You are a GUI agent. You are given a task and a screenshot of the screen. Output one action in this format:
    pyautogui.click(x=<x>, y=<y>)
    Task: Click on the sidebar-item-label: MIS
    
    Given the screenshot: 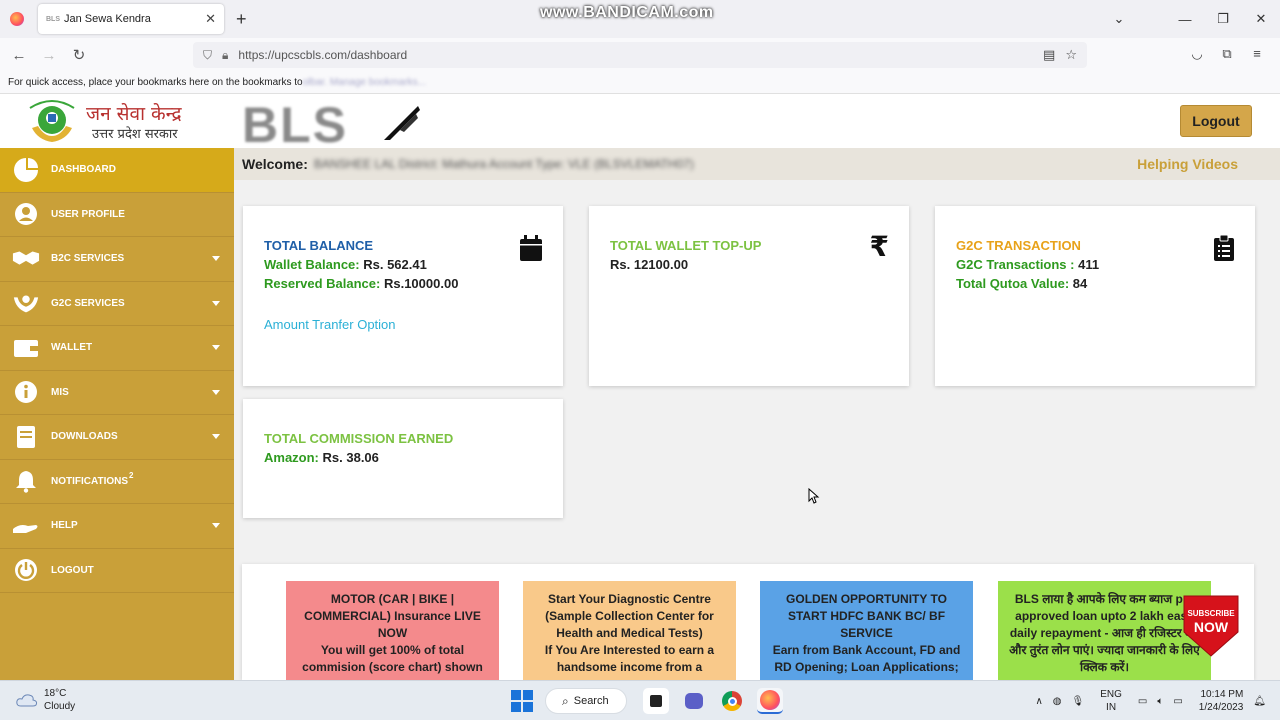 What is the action you would take?
    pyautogui.click(x=60, y=392)
    